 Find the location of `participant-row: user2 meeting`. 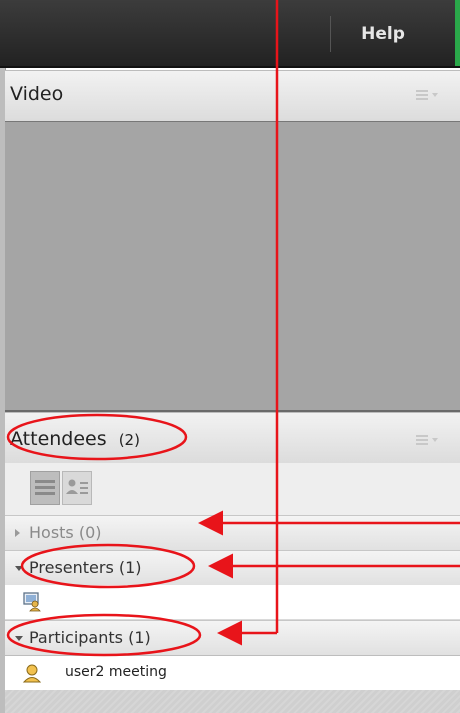

participant-row: user2 meeting is located at coordinates (232, 673).